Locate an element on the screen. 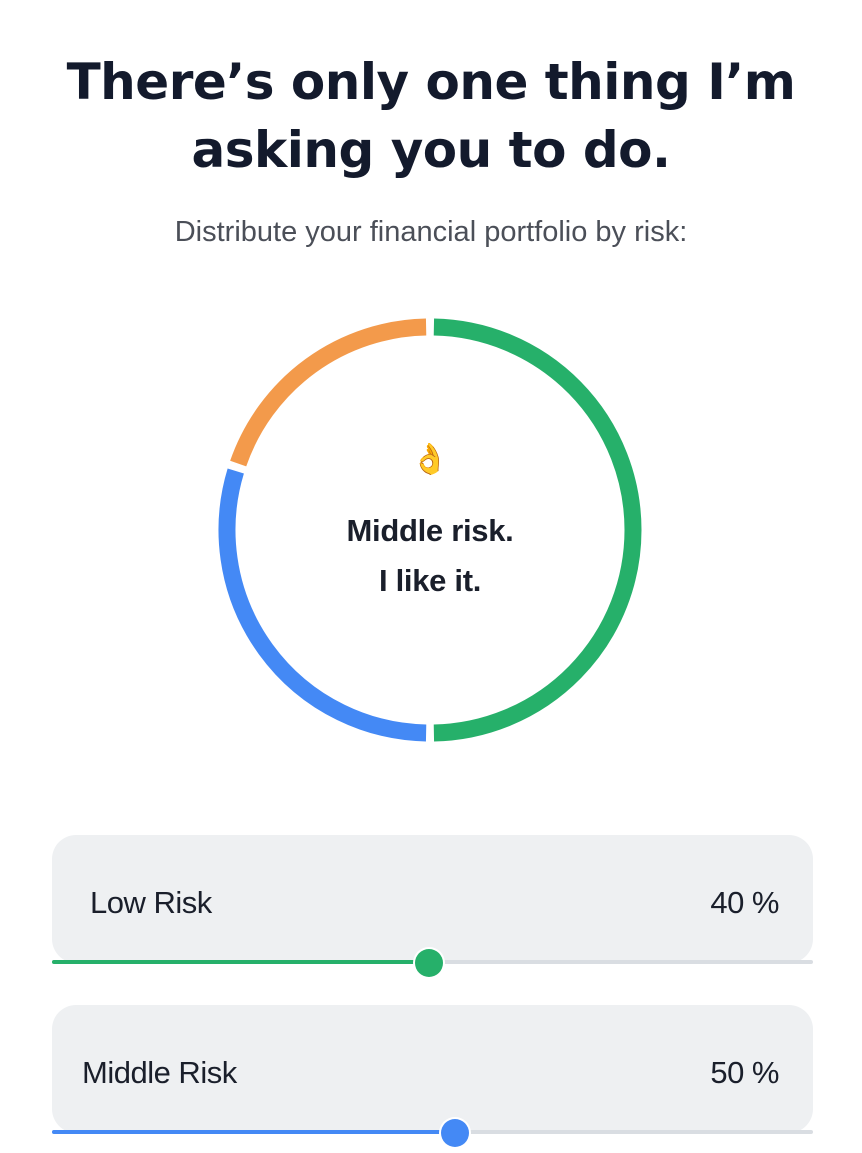  donut-center-line-1: Middle risk. is located at coordinates (430, 530).